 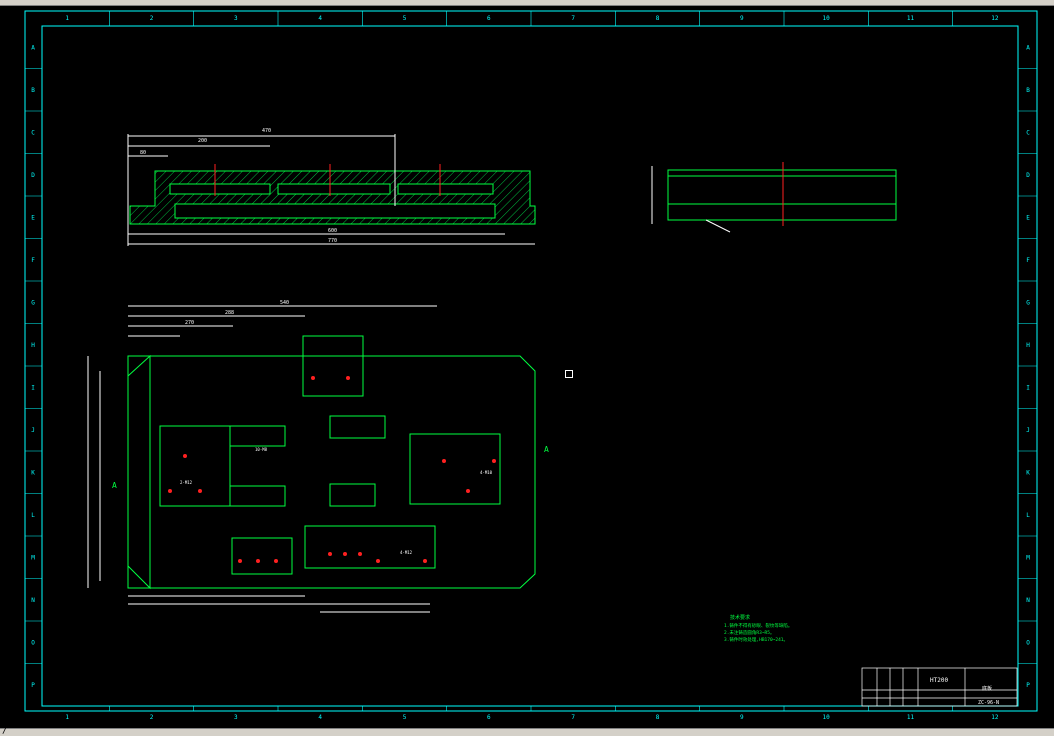 What do you see at coordinates (988, 703) in the screenshot?
I see `title-drawing-no: ZC-96-N` at bounding box center [988, 703].